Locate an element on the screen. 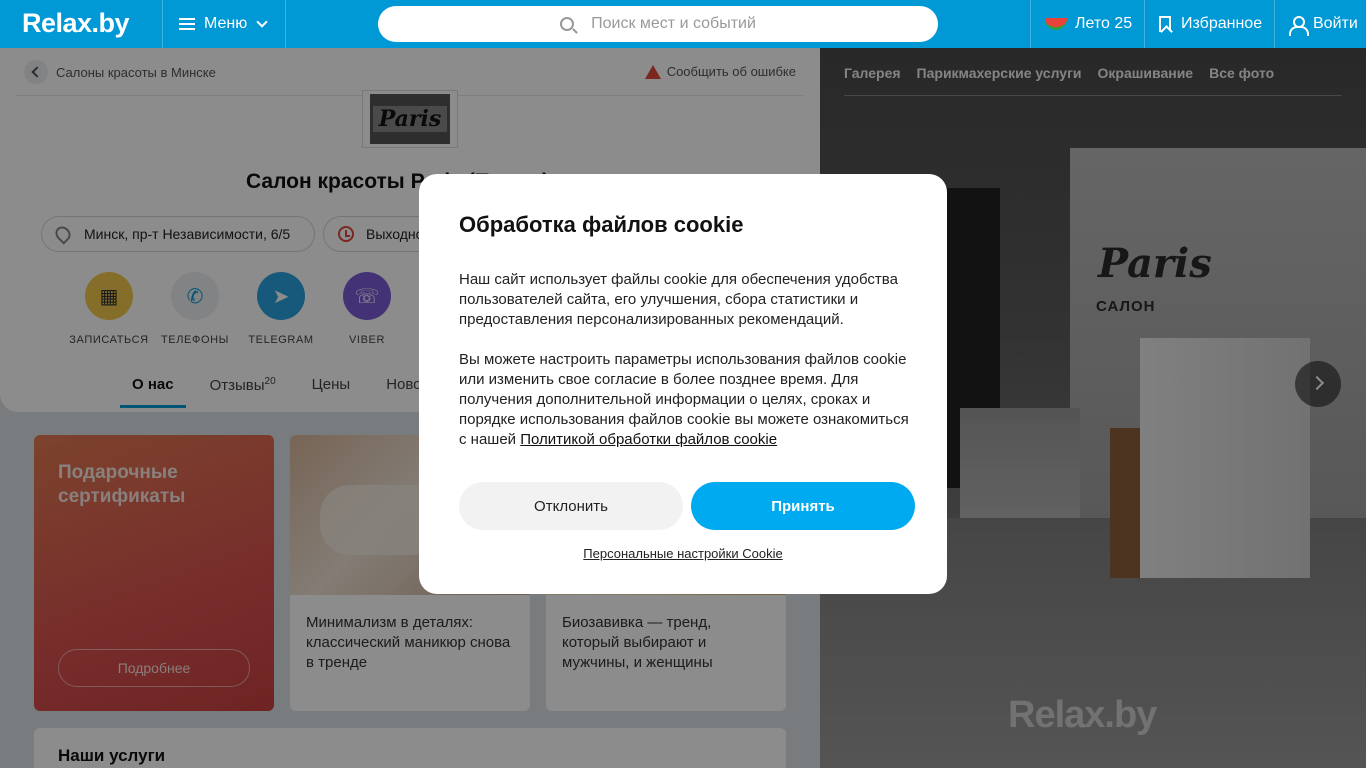 The height and width of the screenshot is (768, 1366). menu-label: Меню is located at coordinates (226, 23).